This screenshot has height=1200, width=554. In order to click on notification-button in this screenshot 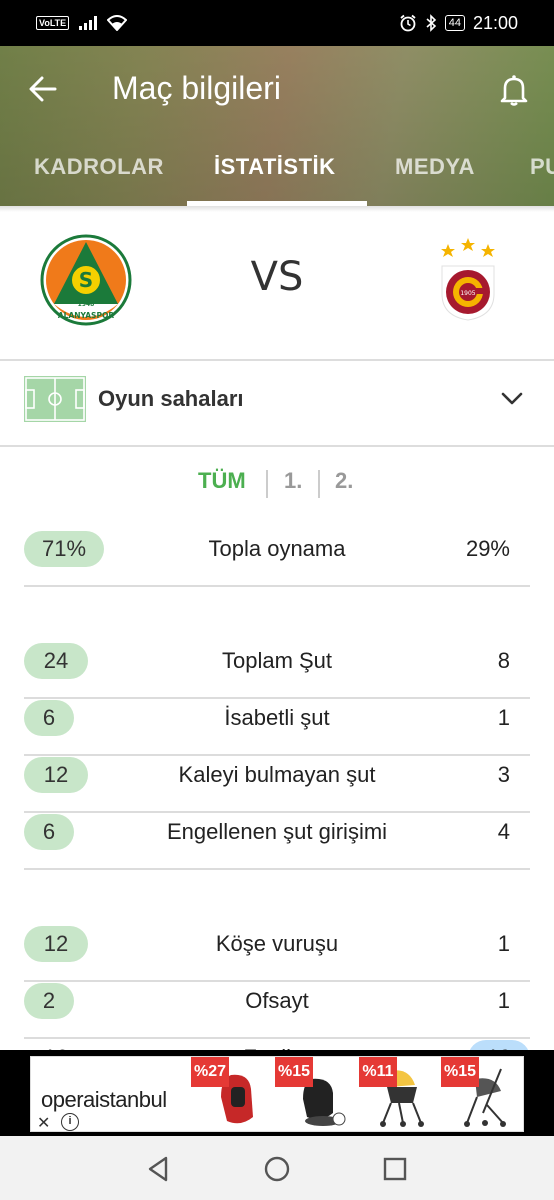, I will do `click(514, 90)`.